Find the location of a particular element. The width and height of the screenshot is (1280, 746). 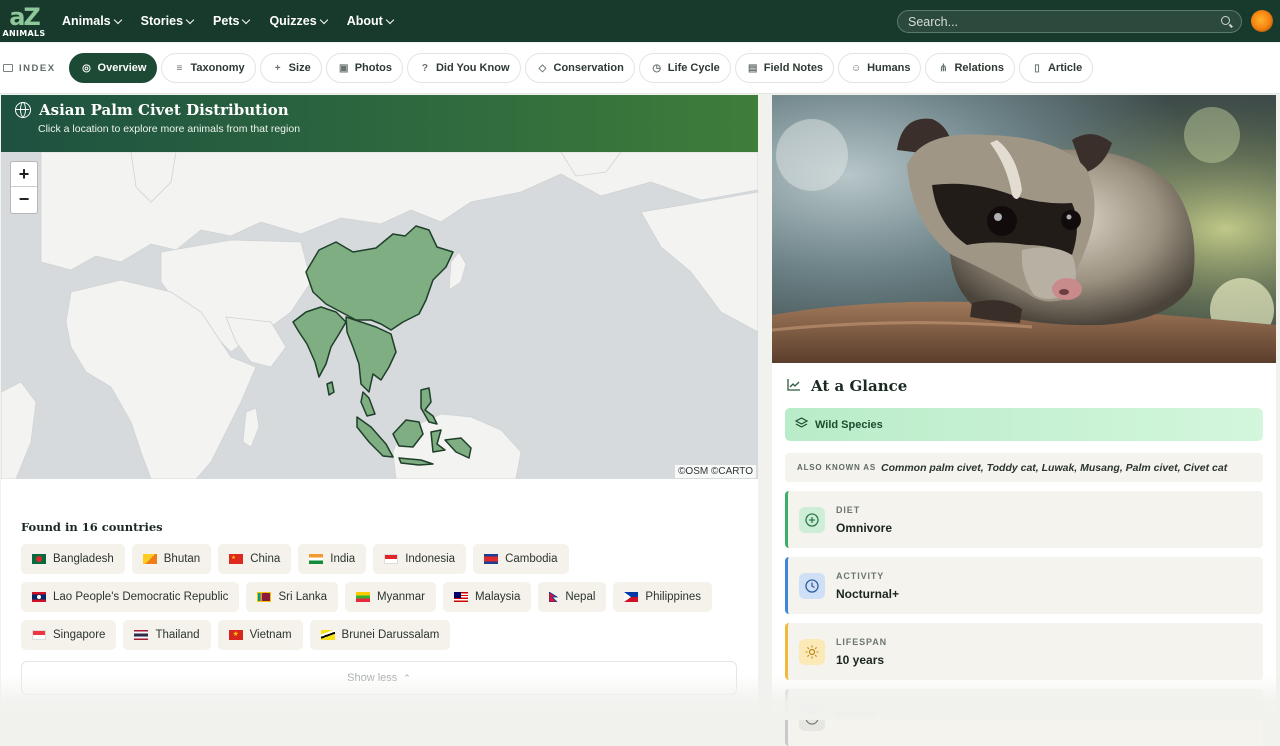

country-chip-bhutan: Bhutan is located at coordinates (171, 559).